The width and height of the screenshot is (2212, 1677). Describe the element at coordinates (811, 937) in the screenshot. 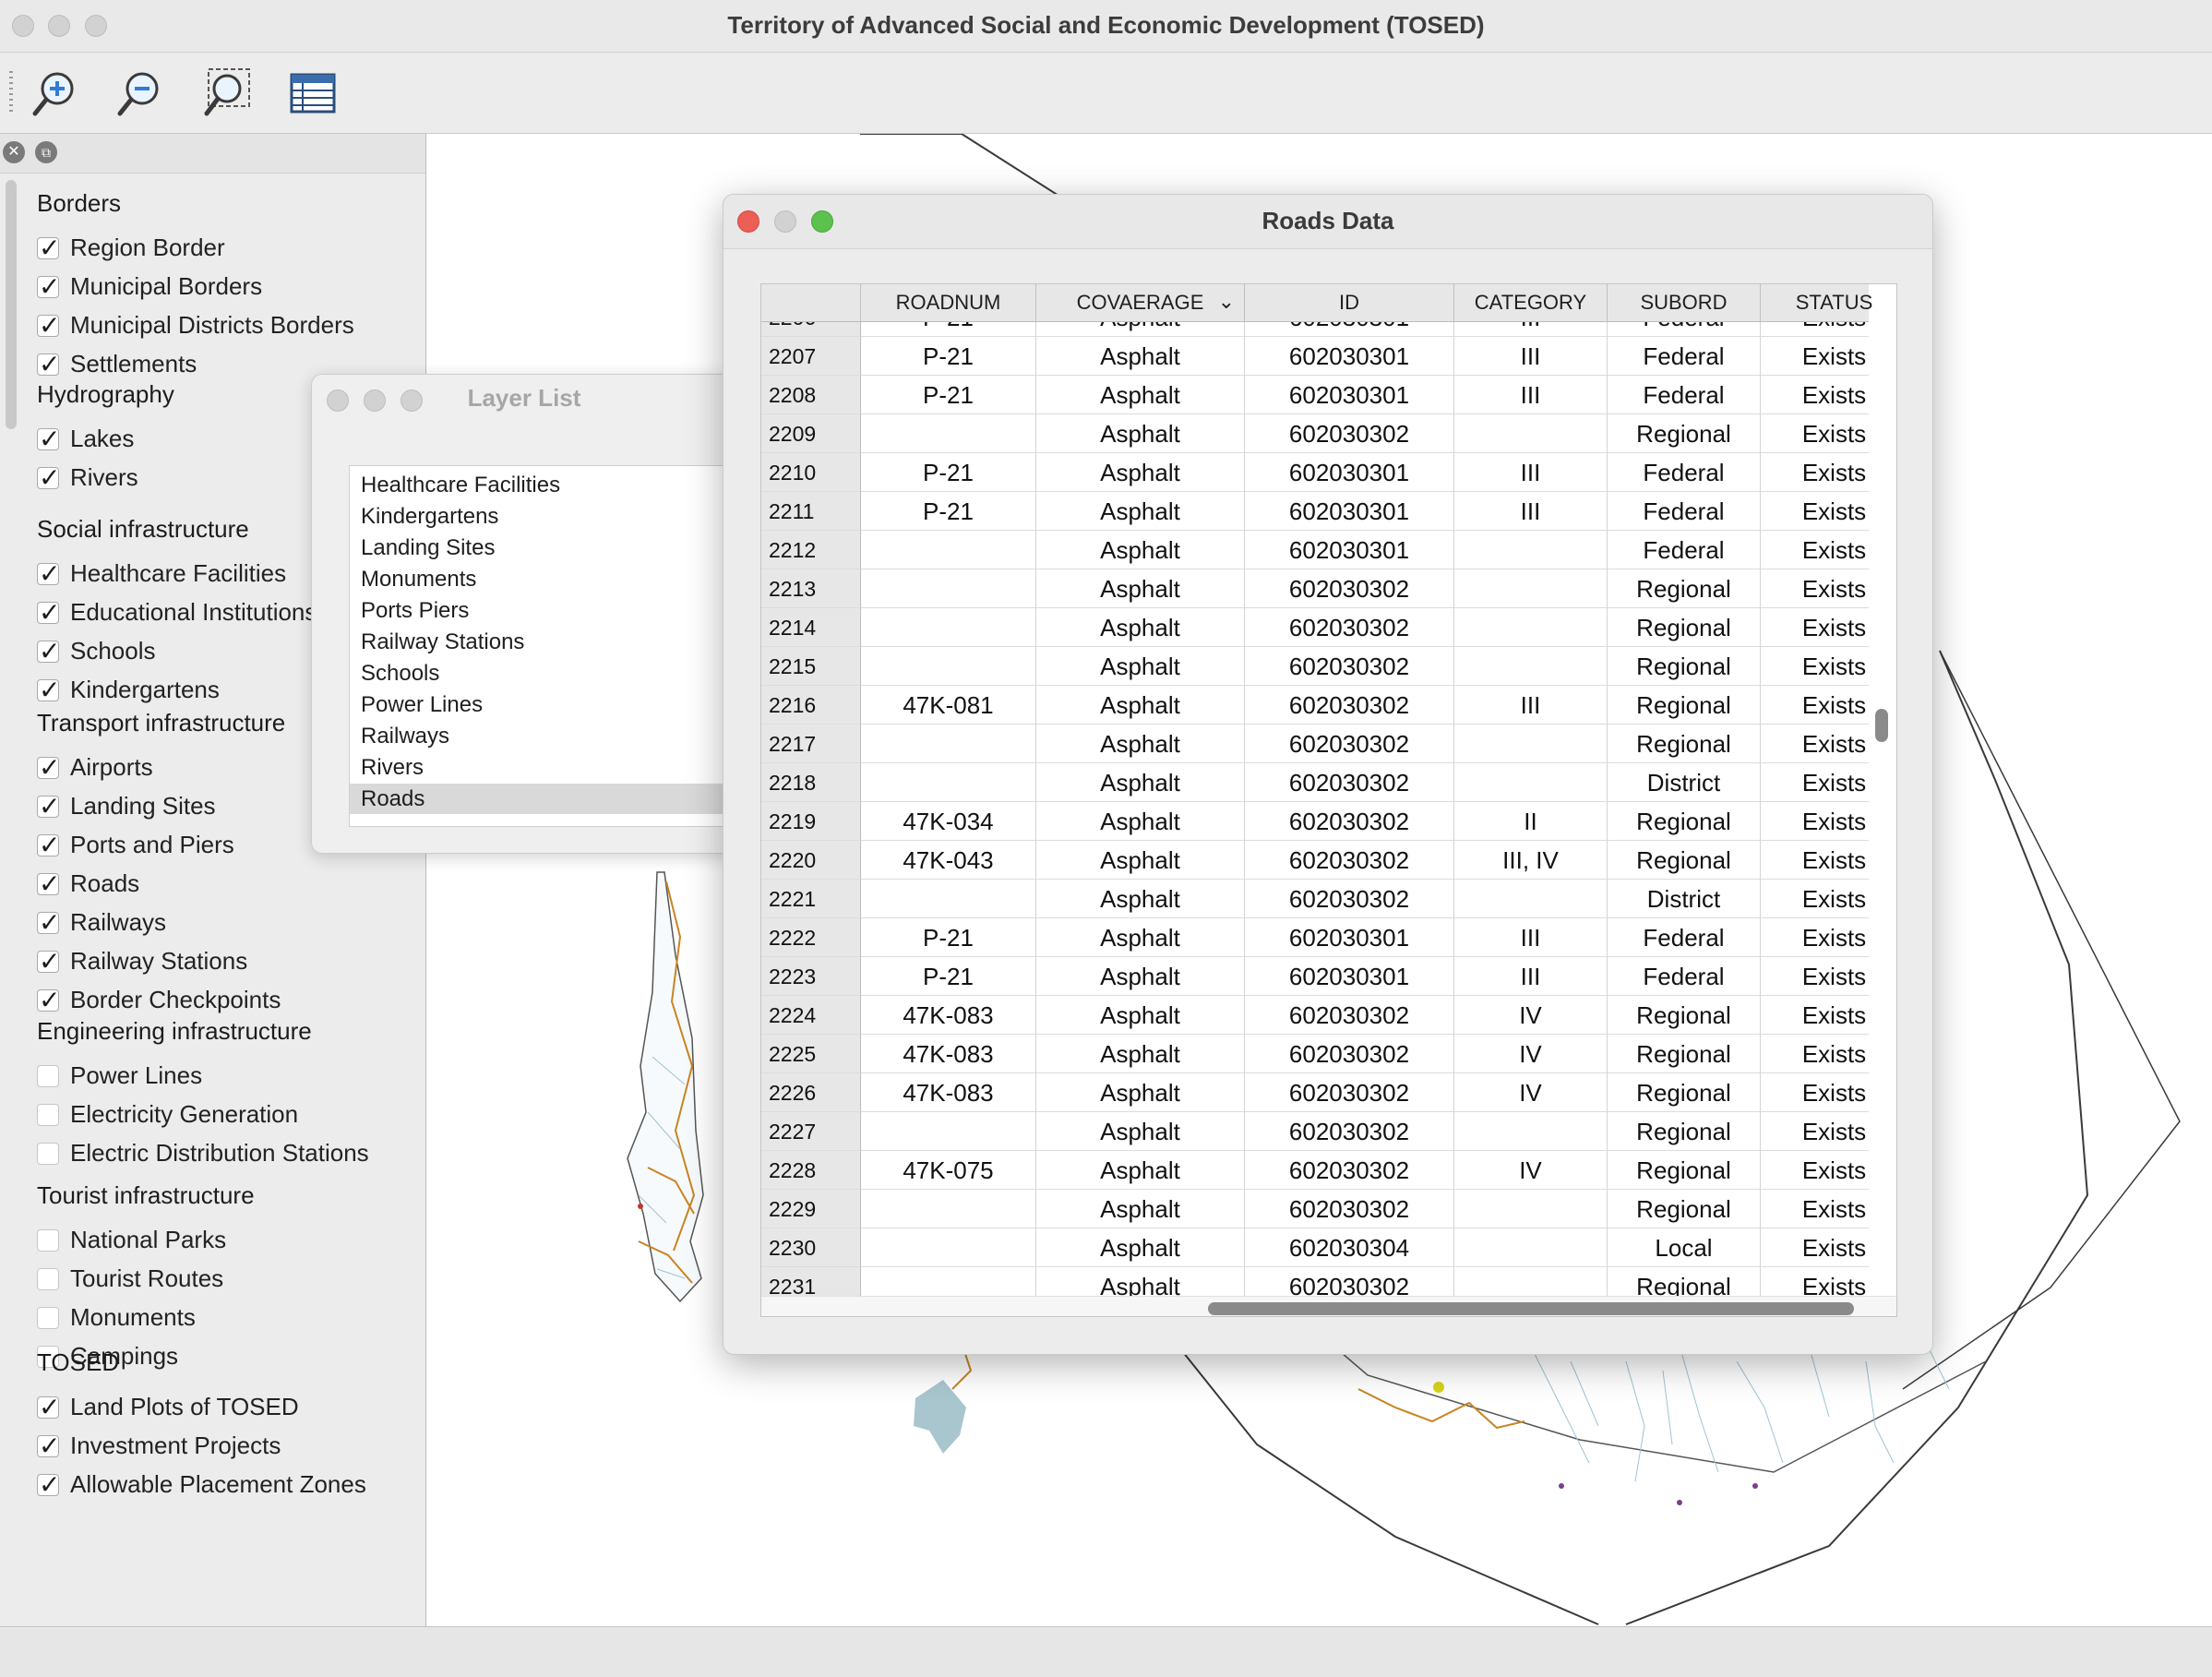

I see `row-number-cell: 2222` at that location.